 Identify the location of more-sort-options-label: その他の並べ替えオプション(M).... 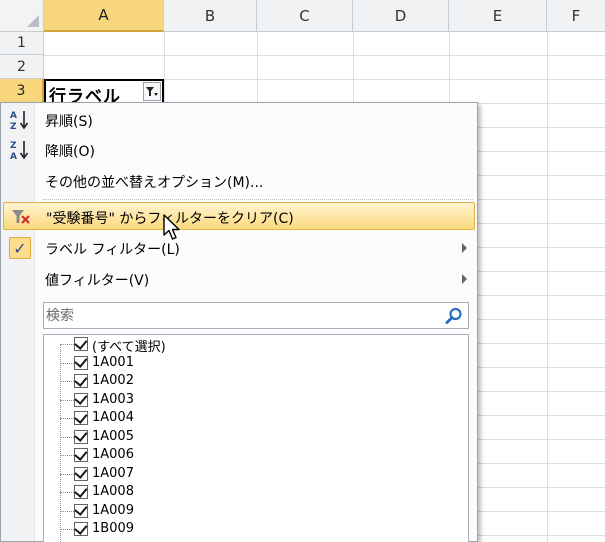
(154, 183).